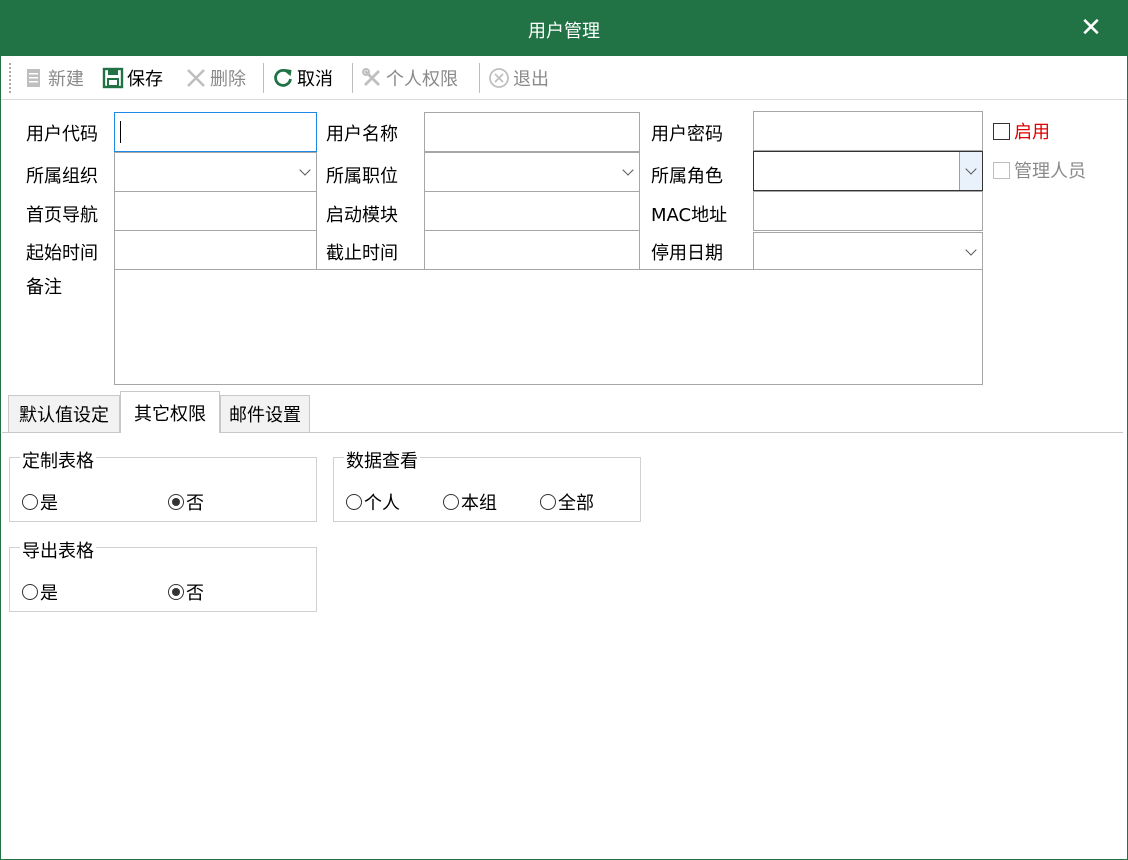 This screenshot has height=860, width=1128. What do you see at coordinates (163, 574) in the screenshot?
I see `export-table-group: 导出表格 是 否` at bounding box center [163, 574].